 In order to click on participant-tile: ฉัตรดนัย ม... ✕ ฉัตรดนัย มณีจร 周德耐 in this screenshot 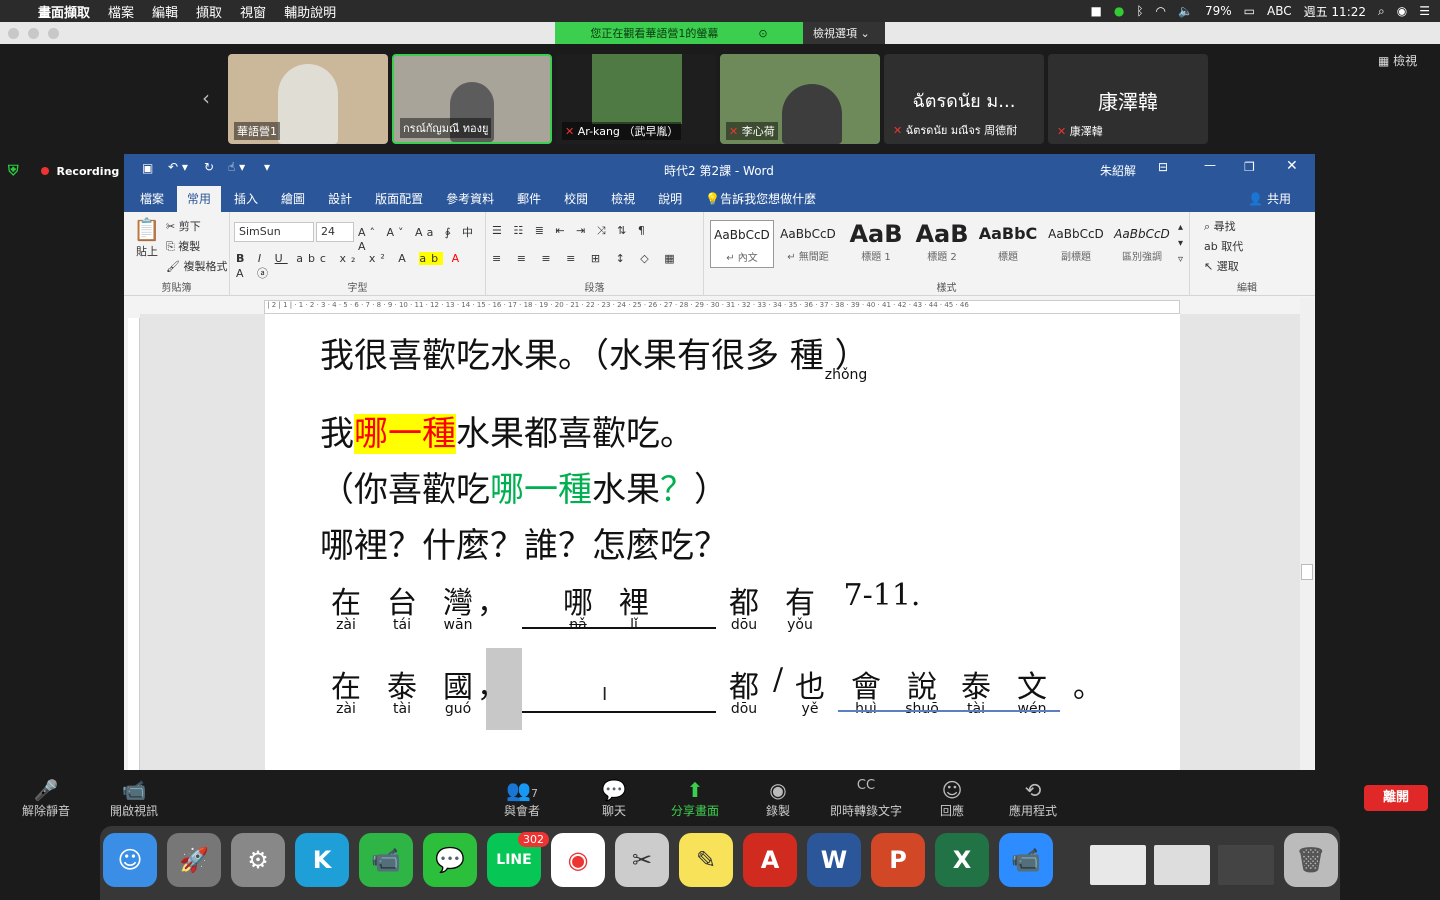, I will do `click(964, 99)`.